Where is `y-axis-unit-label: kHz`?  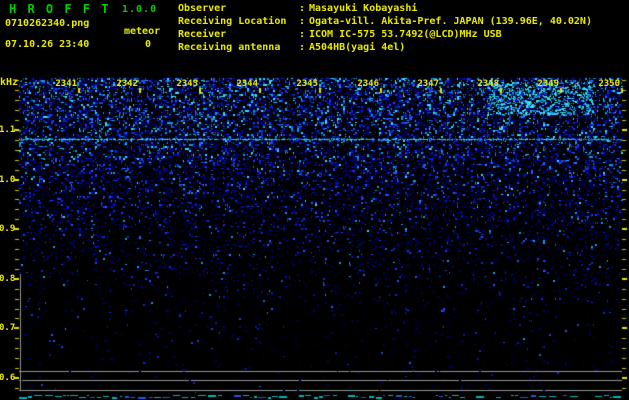 y-axis-unit-label: kHz is located at coordinates (9, 82).